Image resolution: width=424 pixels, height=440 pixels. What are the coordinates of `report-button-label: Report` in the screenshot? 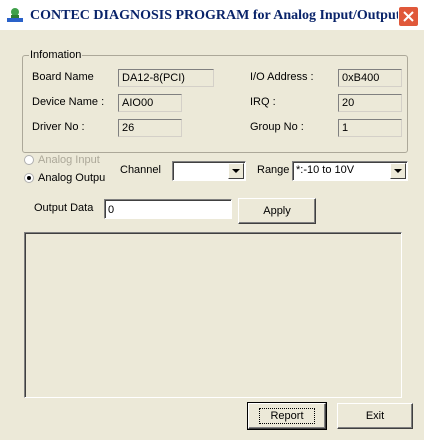 It's located at (287, 416).